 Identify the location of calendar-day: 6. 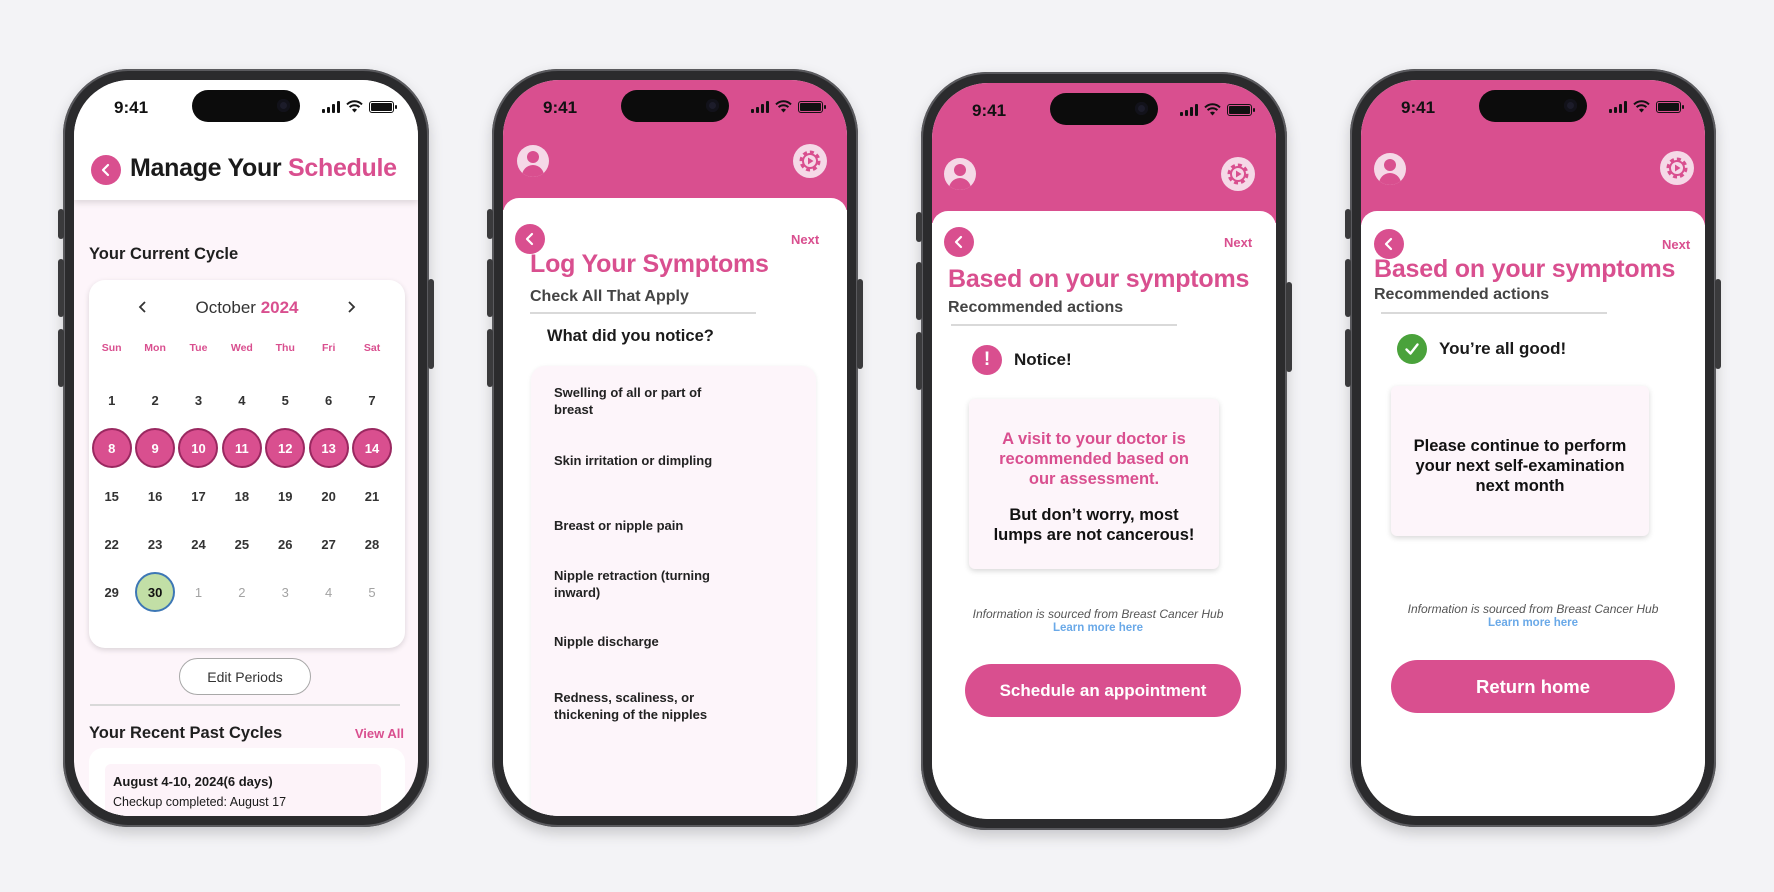
(328, 400).